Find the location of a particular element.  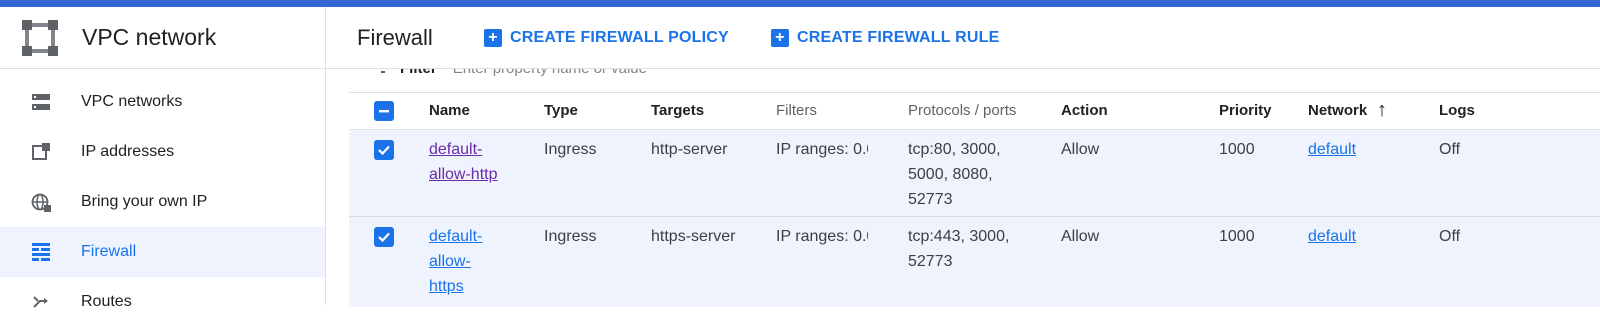

column-header-name: Name is located at coordinates (449, 110).